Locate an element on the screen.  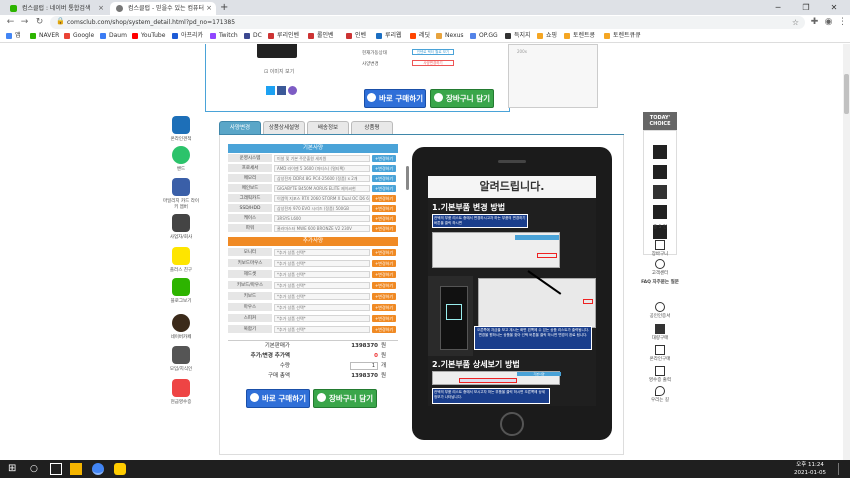
left-nav-pc: 모임/지식인 is located at coordinates (181, 359).